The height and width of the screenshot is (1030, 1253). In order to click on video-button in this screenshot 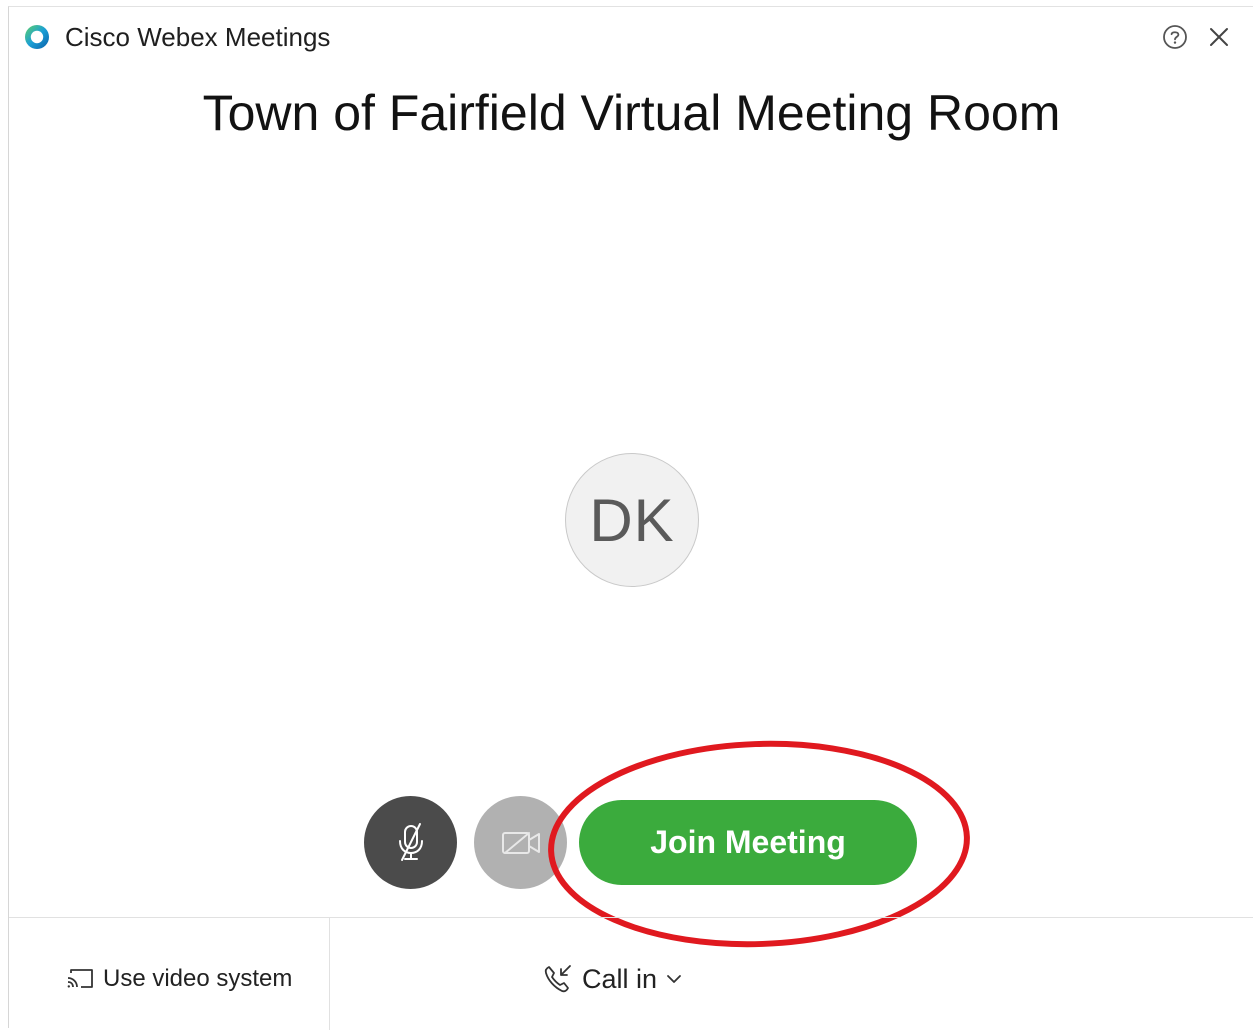, I will do `click(520, 842)`.